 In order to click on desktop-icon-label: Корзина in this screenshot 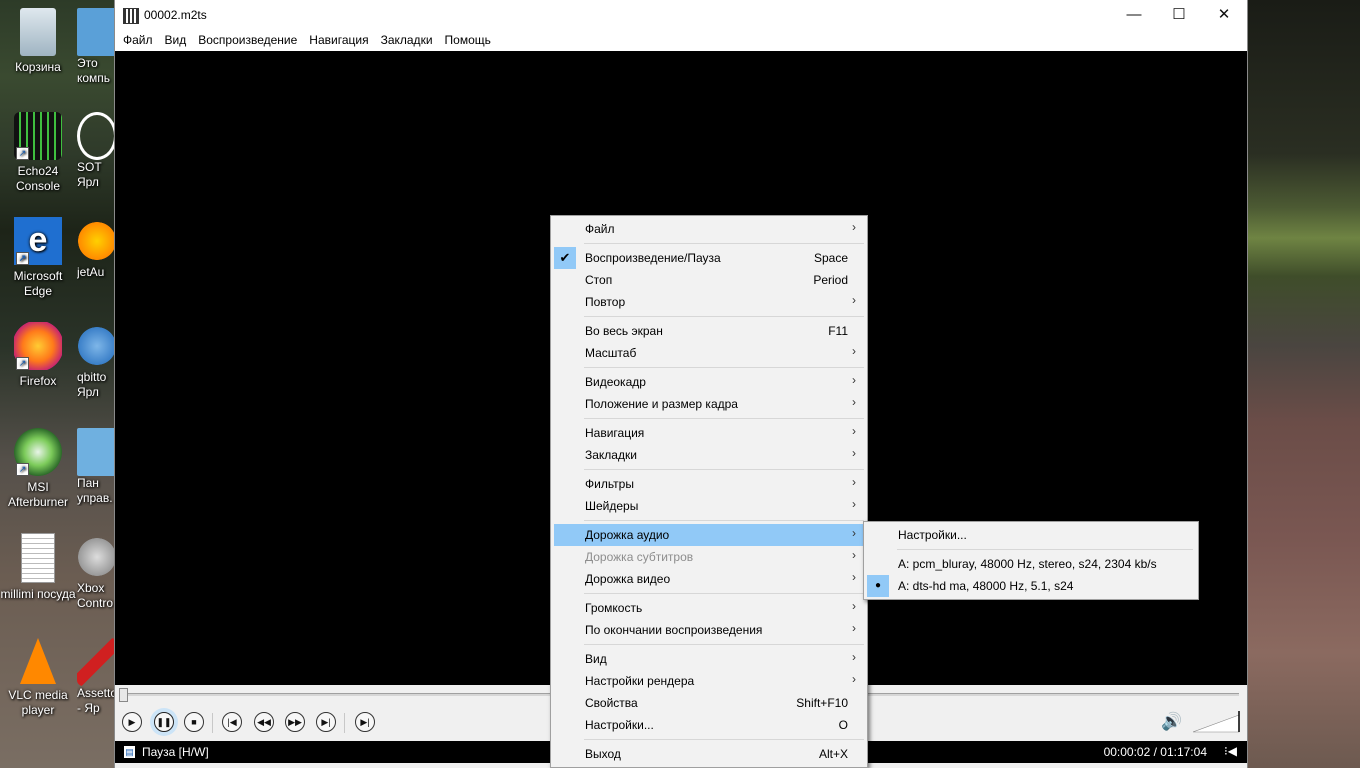, I will do `click(38, 67)`.